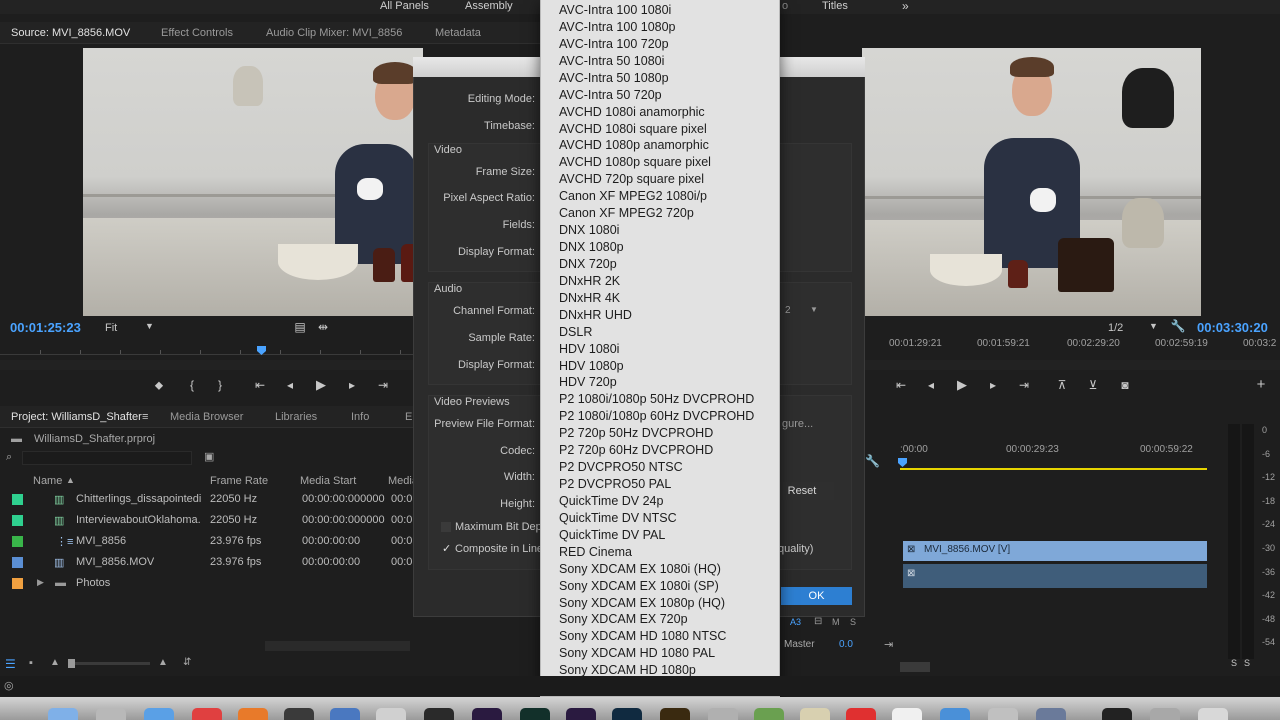 This screenshot has height=720, width=1280. I want to click on source-scrollbar, so click(206, 365).